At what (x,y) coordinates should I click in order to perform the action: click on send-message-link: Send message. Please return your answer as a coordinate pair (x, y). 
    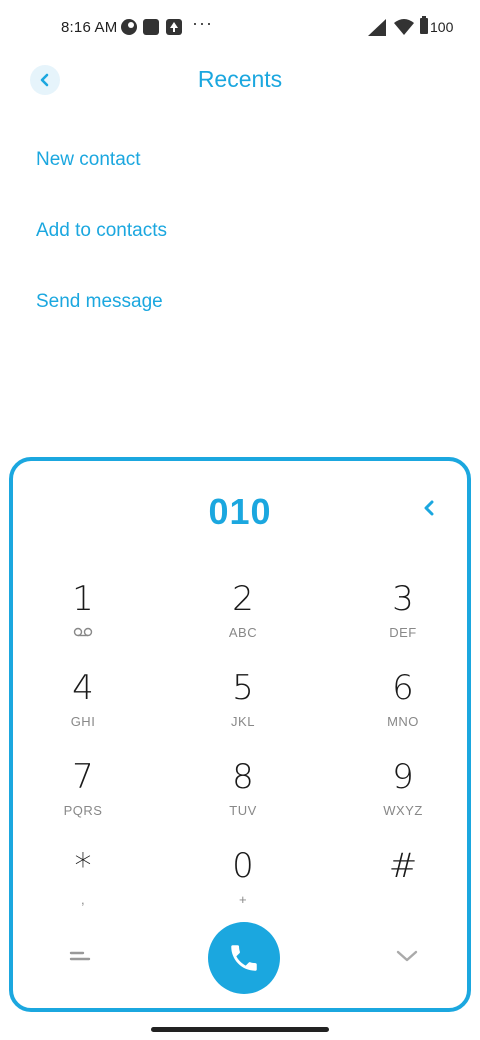
    Looking at the image, I should click on (99, 302).